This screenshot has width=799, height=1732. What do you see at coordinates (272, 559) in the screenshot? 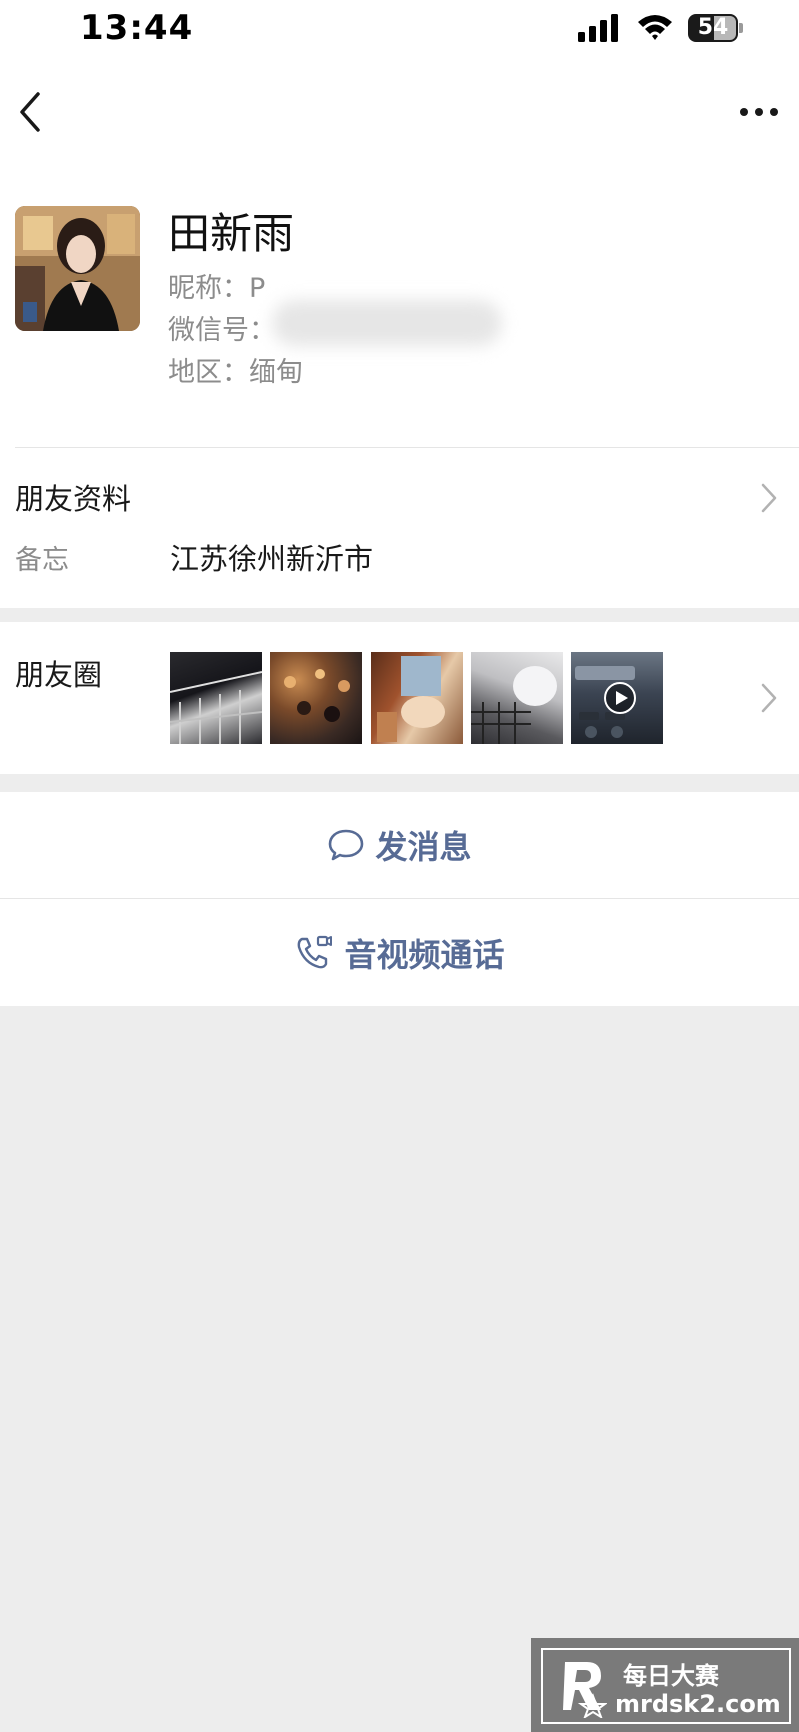
I see `remark-value: 江苏徐州新沂市` at bounding box center [272, 559].